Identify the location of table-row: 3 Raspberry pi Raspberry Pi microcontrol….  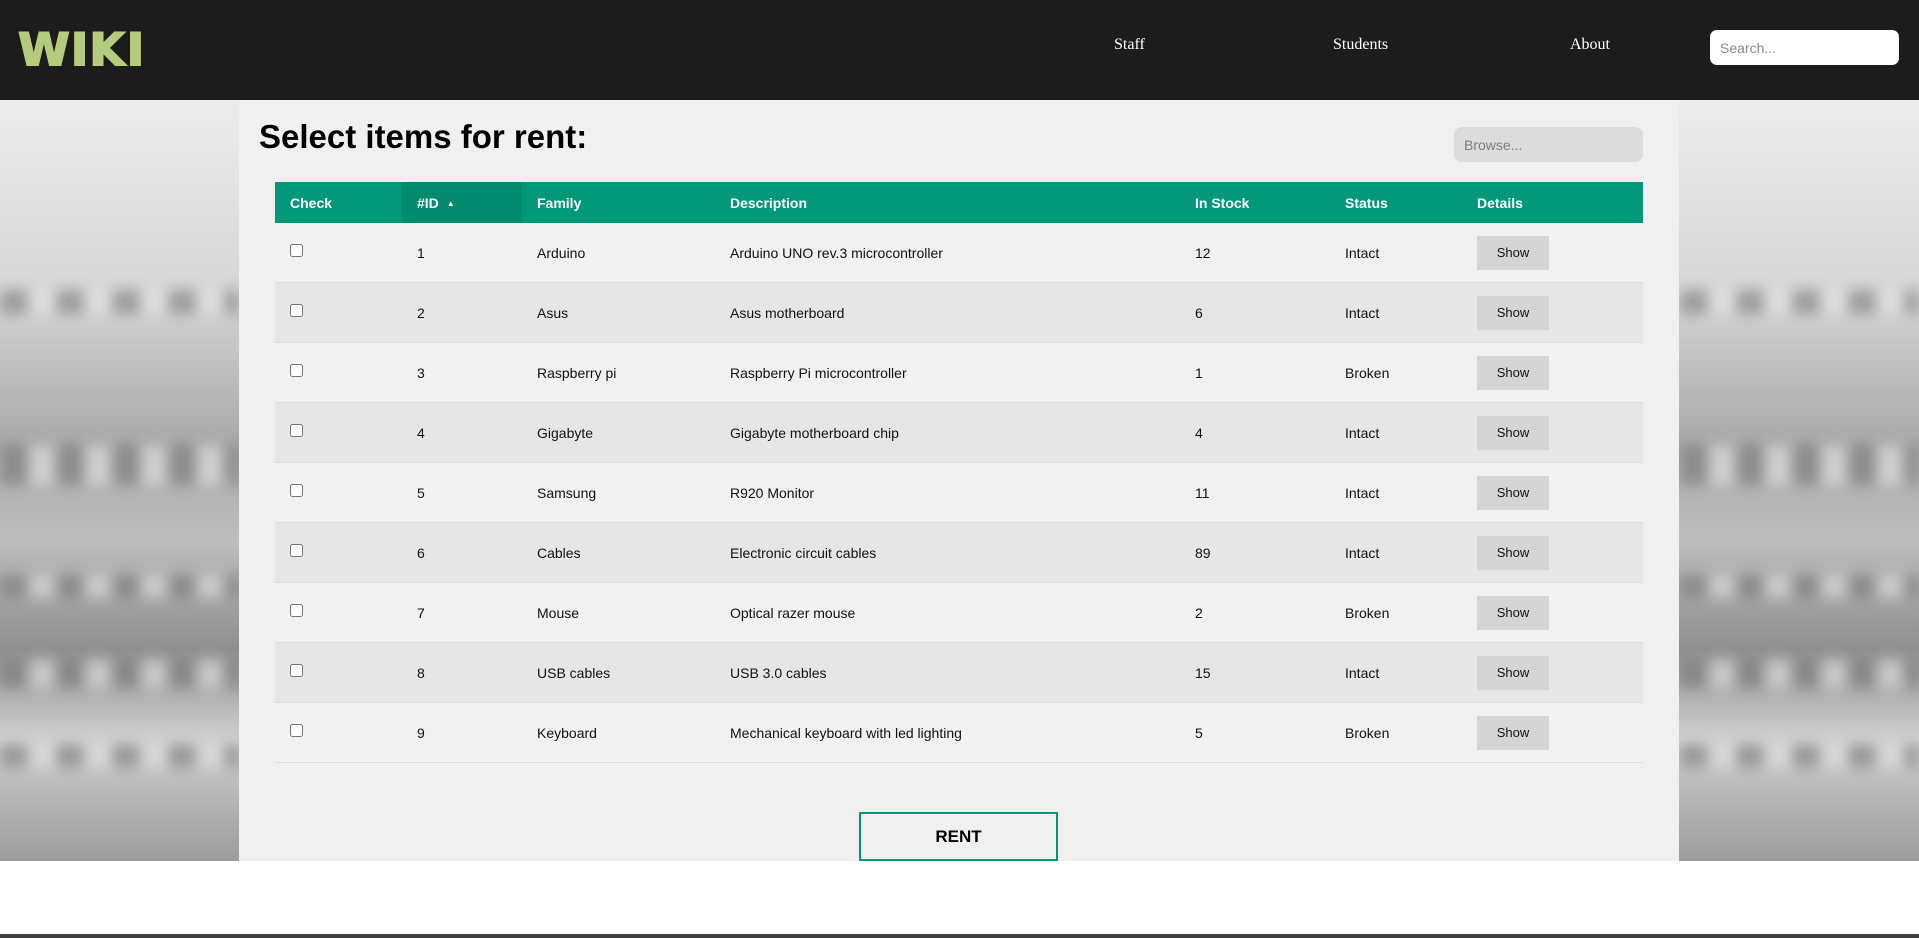
(959, 372).